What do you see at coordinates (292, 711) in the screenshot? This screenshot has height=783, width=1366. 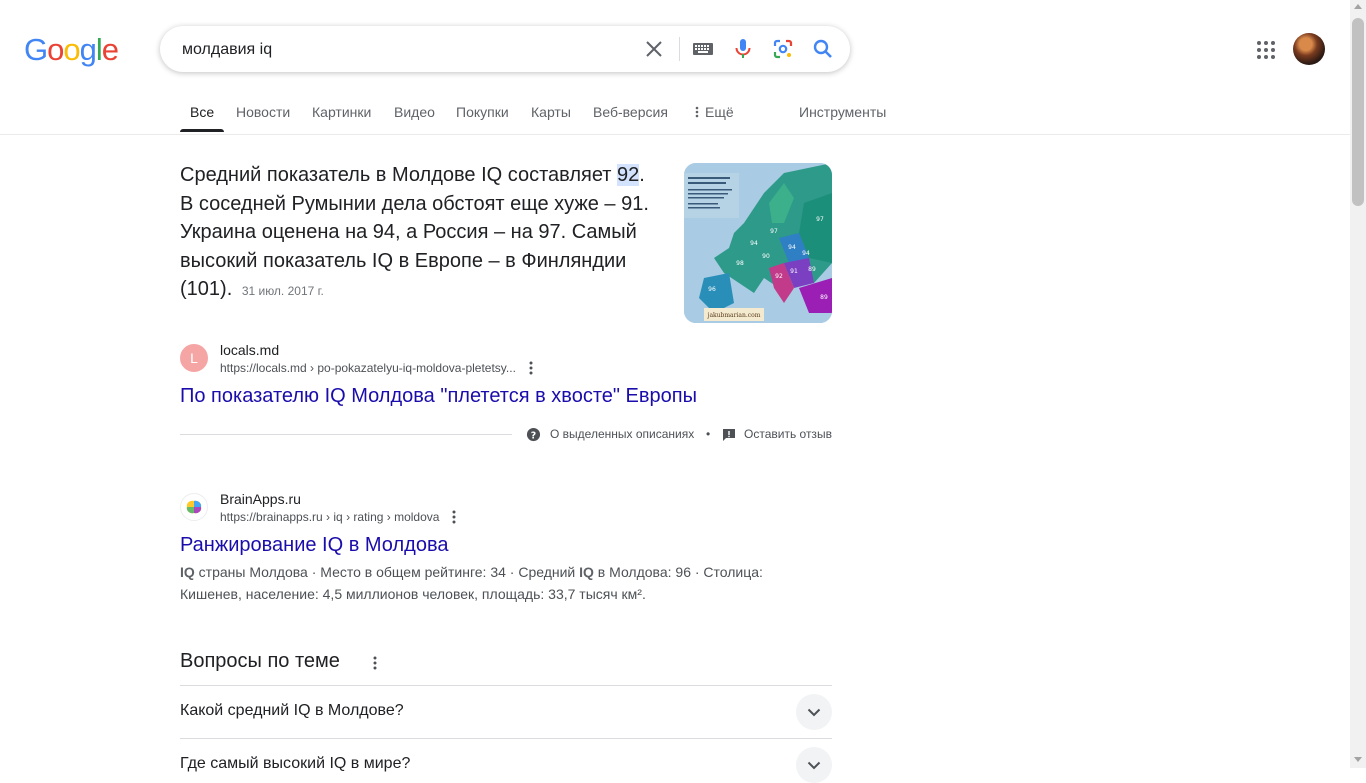 I see `paa-question: Какой средний IQ в Молдове?` at bounding box center [292, 711].